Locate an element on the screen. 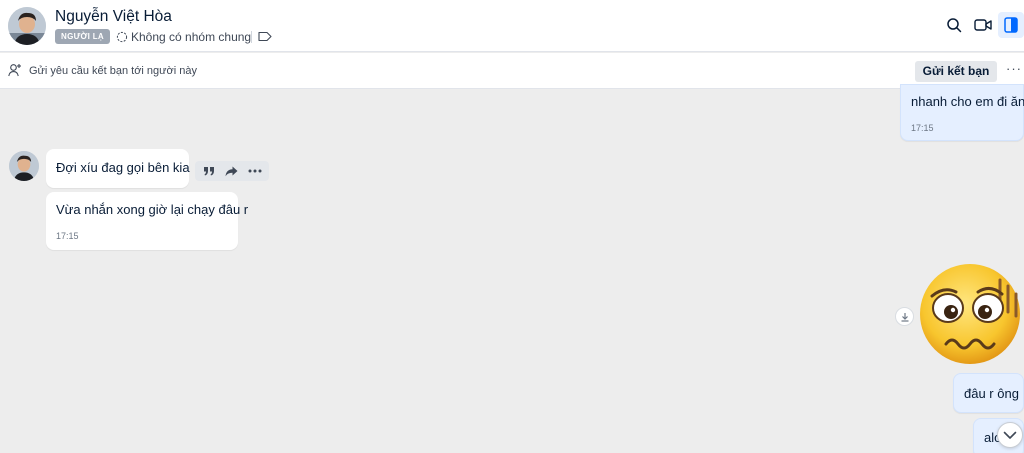  forward-button is located at coordinates (232, 171).